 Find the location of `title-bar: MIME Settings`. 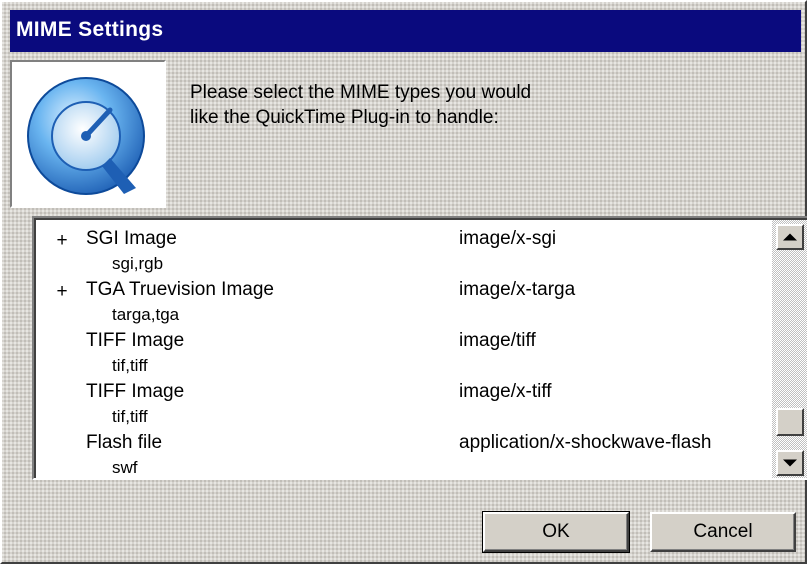

title-bar: MIME Settings is located at coordinates (405, 31).